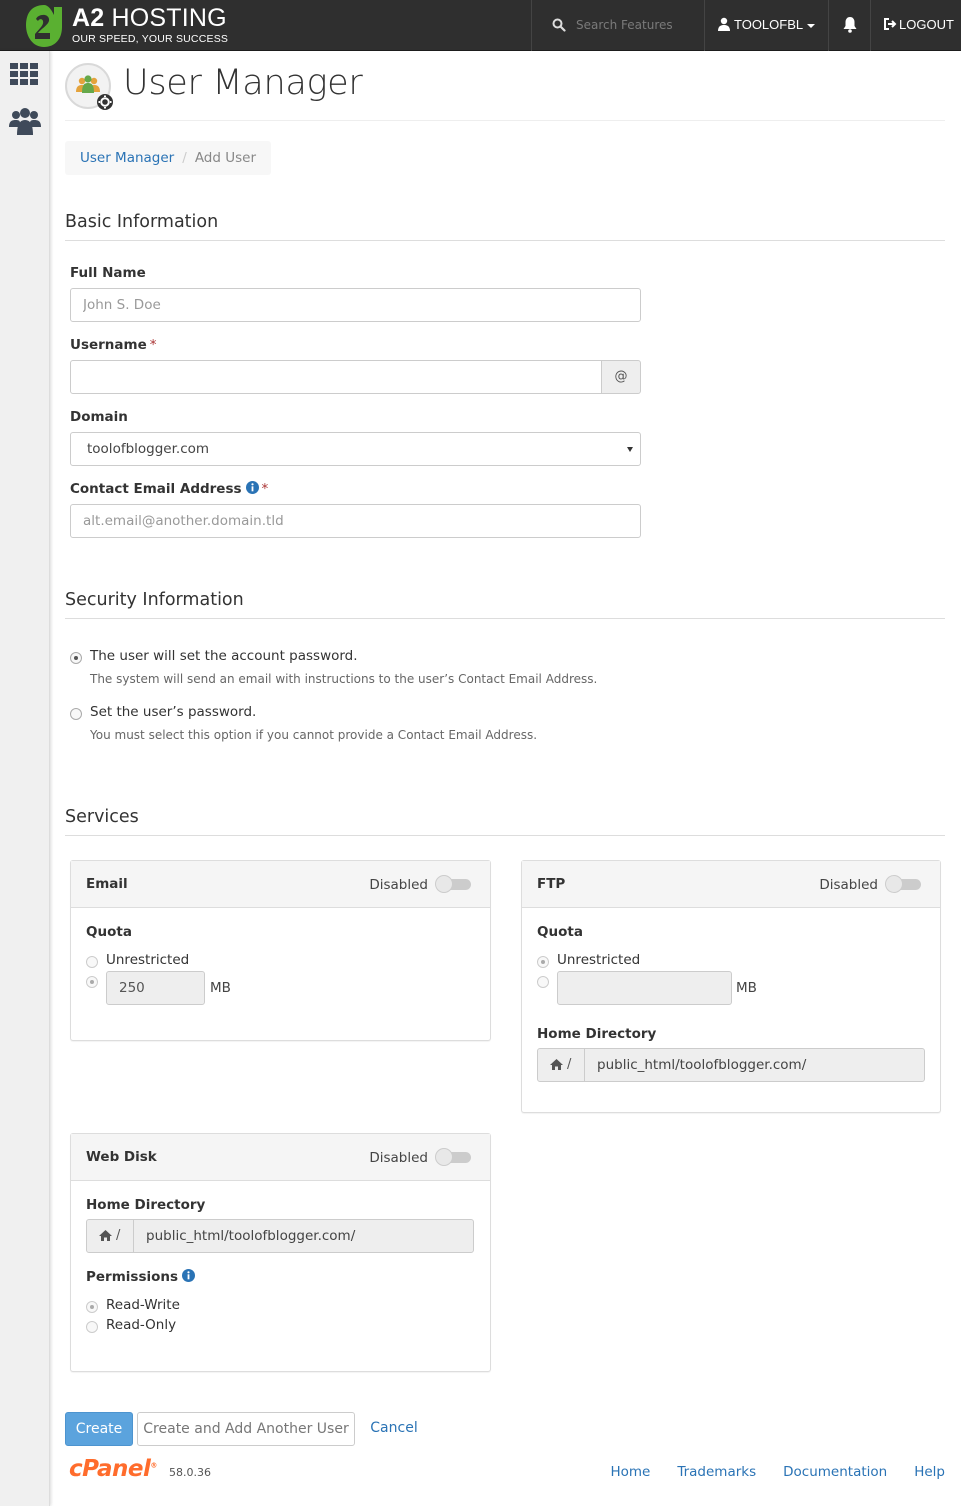 The image size is (961, 1506). I want to click on cpanel-logo: cPanel®, so click(113, 1469).